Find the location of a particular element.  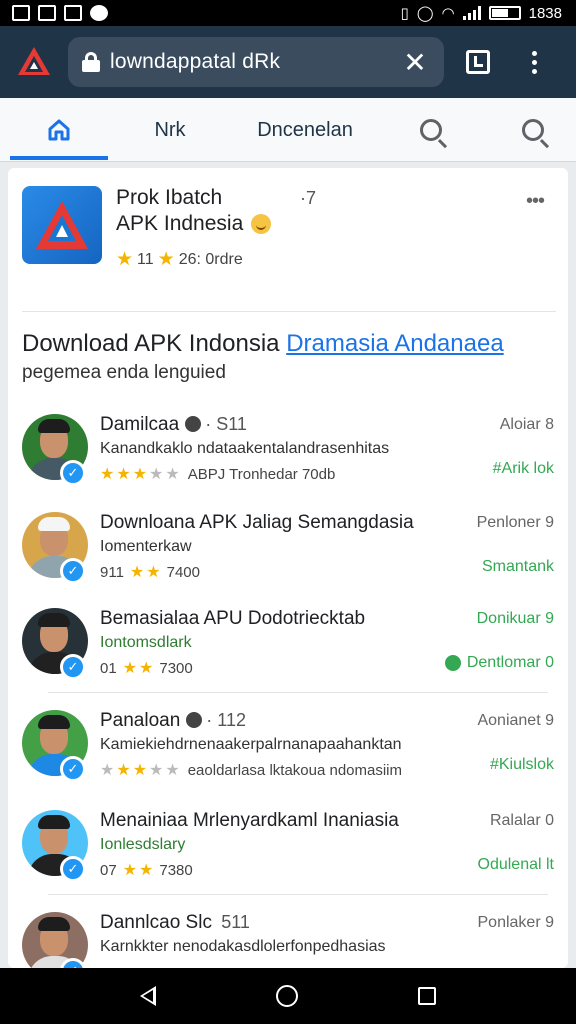

item-action-label: Dentlomar 0 is located at coordinates (510, 662).